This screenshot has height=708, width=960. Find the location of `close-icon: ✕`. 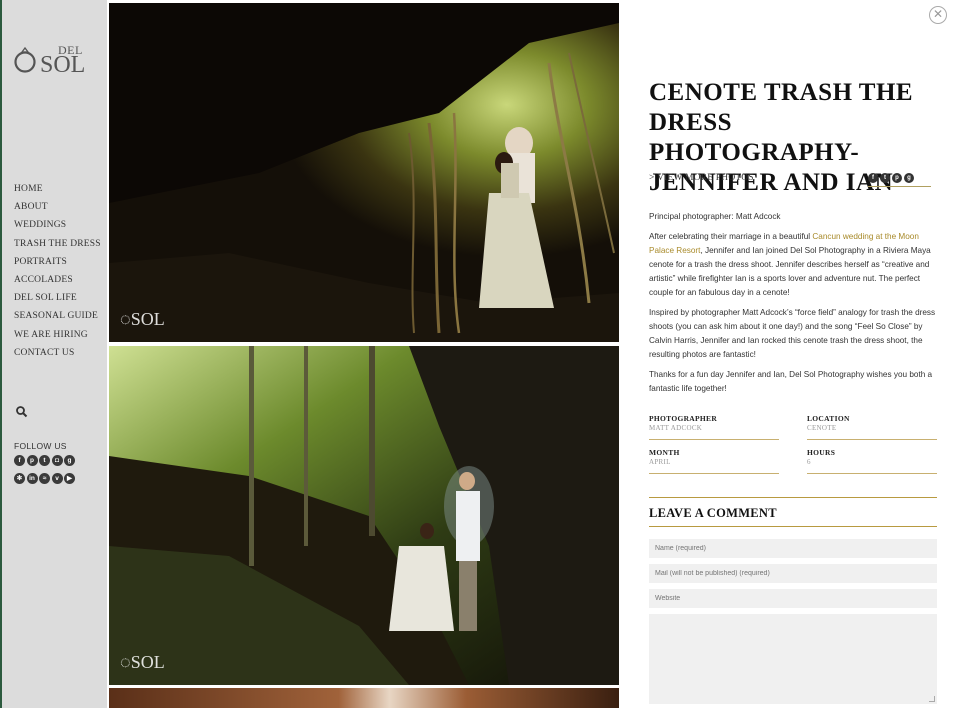

close-icon: ✕ is located at coordinates (938, 14).